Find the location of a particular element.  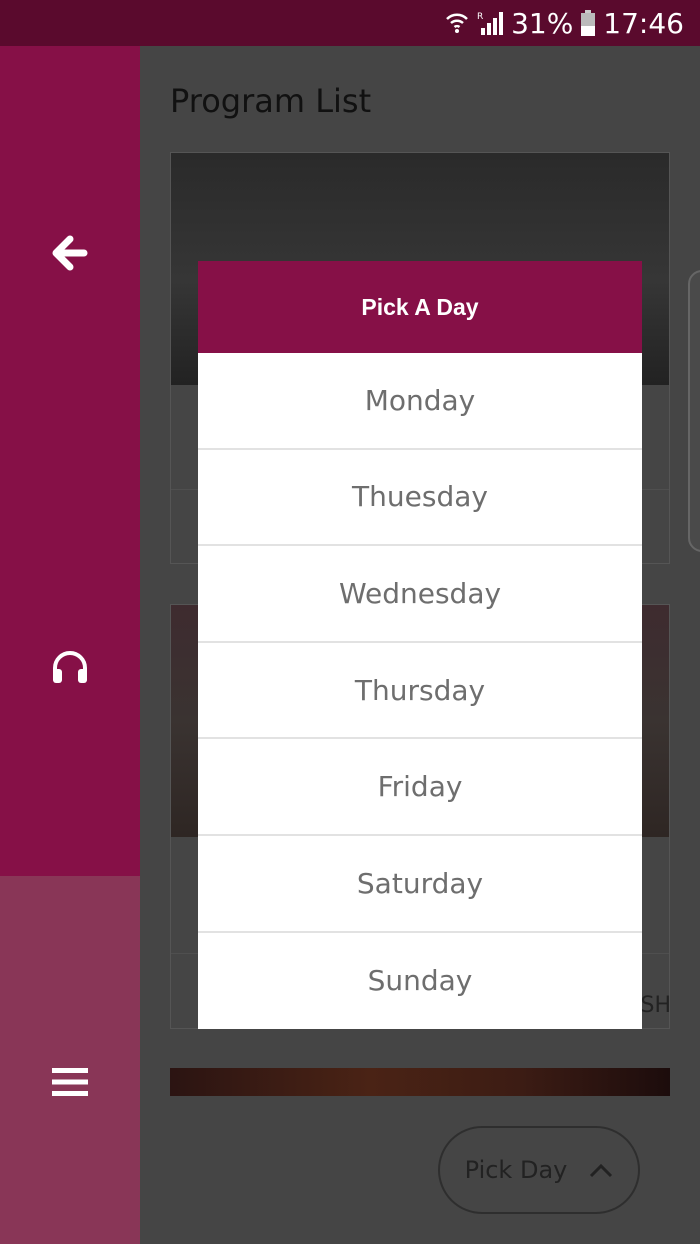

clock: 17:46 is located at coordinates (643, 23).